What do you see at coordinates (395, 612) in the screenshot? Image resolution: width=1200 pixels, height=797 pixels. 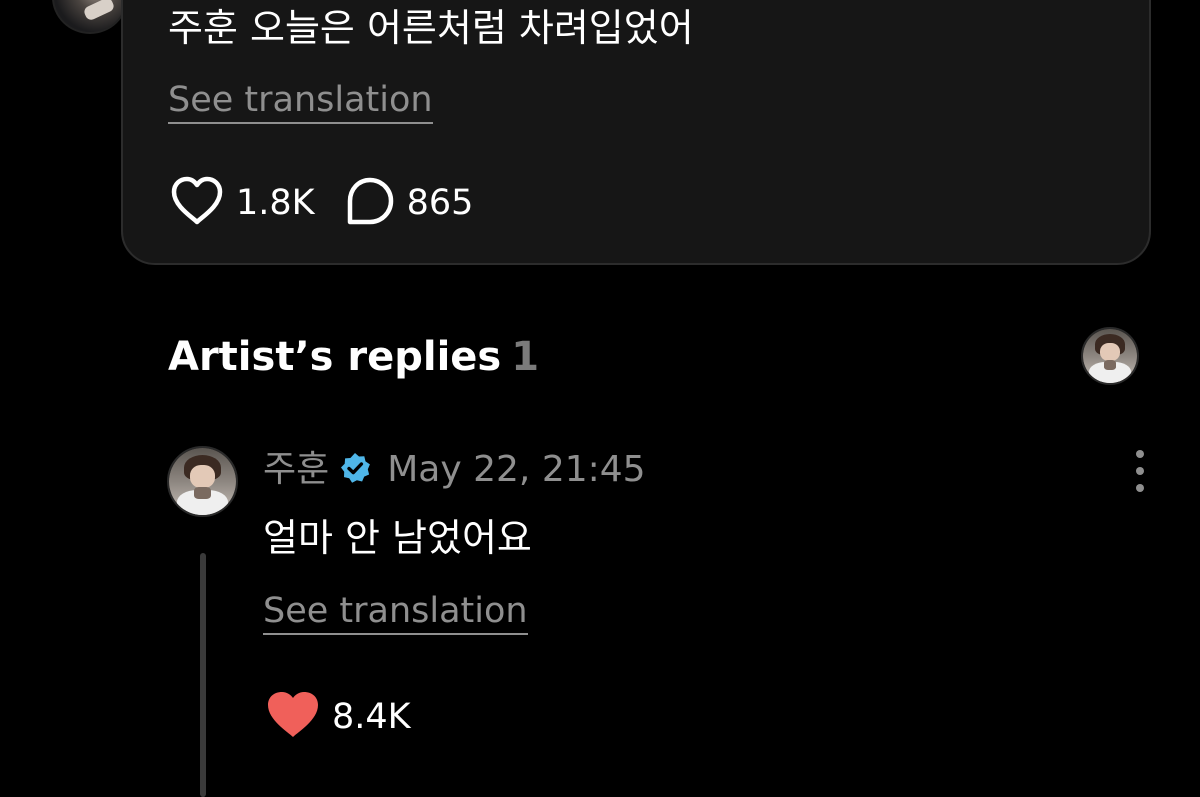 I see `reply-see-translation-link: See translation` at bounding box center [395, 612].